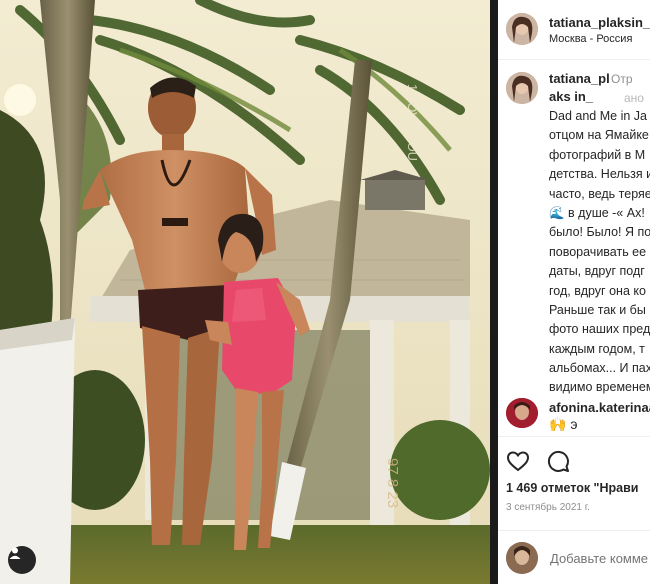 The height and width of the screenshot is (584, 650). I want to click on caption-line: год, вдруг она ко, so click(597, 290).